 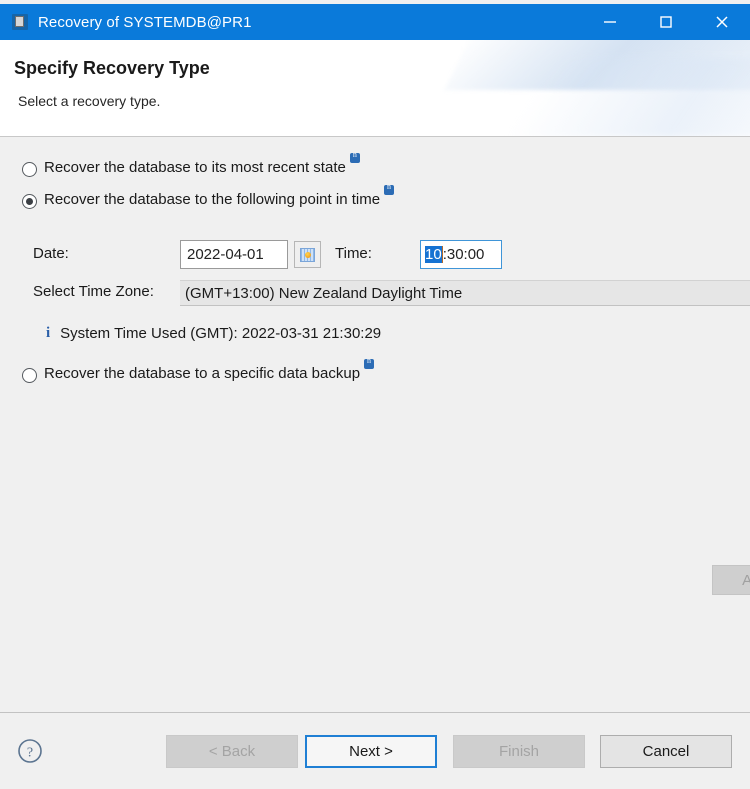 I want to click on window-title: Recovery of SYSTEMDB@PR1, so click(x=145, y=22).